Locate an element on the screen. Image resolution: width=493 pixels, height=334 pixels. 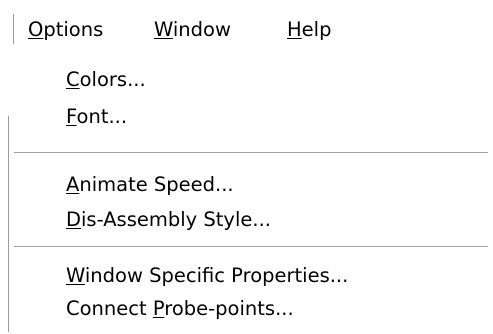
menu-item-animate-speed-mnemonic: A is located at coordinates (73, 184).